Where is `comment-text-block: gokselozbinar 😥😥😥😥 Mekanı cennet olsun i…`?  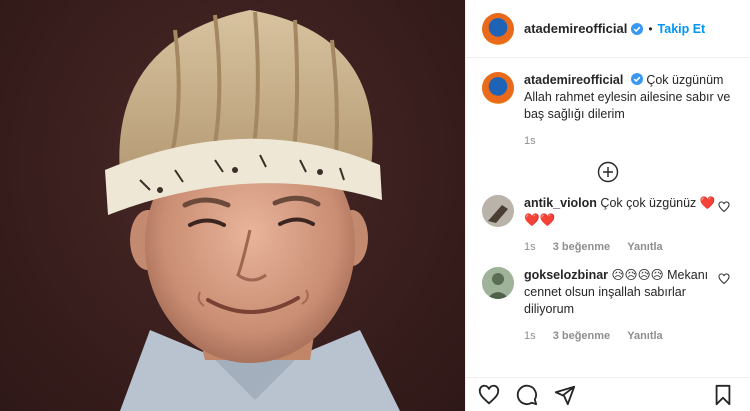 comment-text-block: gokselozbinar 😥😥😥😥 Mekanı cennet olsun i… is located at coordinates (621, 292).